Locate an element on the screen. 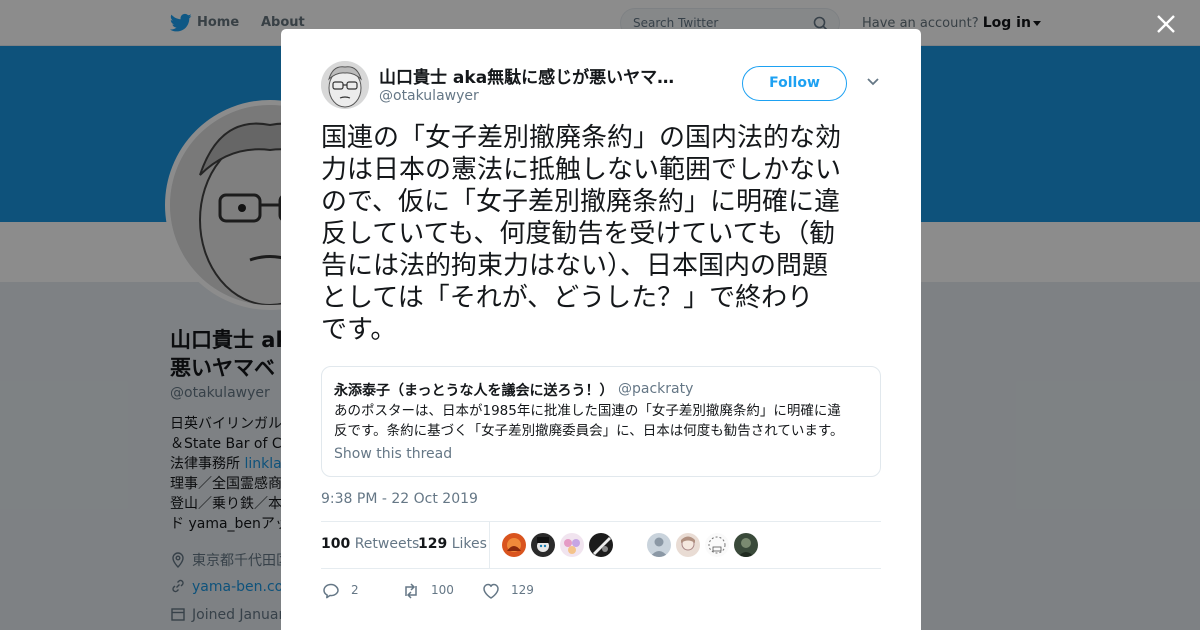 The height and width of the screenshot is (630, 1200). retweets-stat: 100 Retweets is located at coordinates (370, 544).